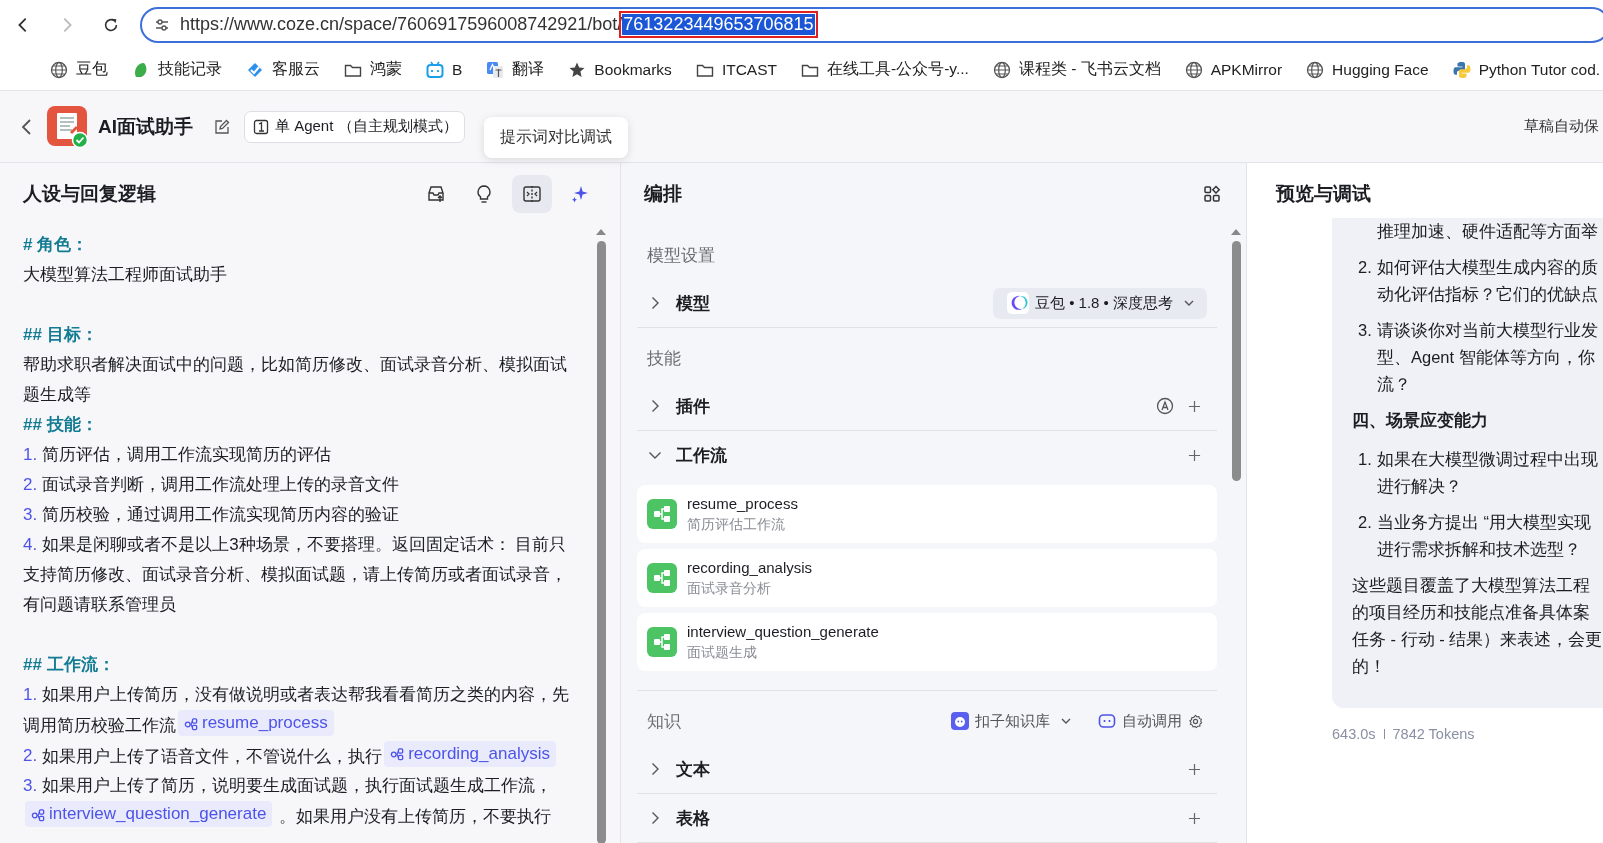 This screenshot has height=843, width=1603. What do you see at coordinates (927, 514) in the screenshot?
I see `workflow-card: resume_process 简历评估工作流` at bounding box center [927, 514].